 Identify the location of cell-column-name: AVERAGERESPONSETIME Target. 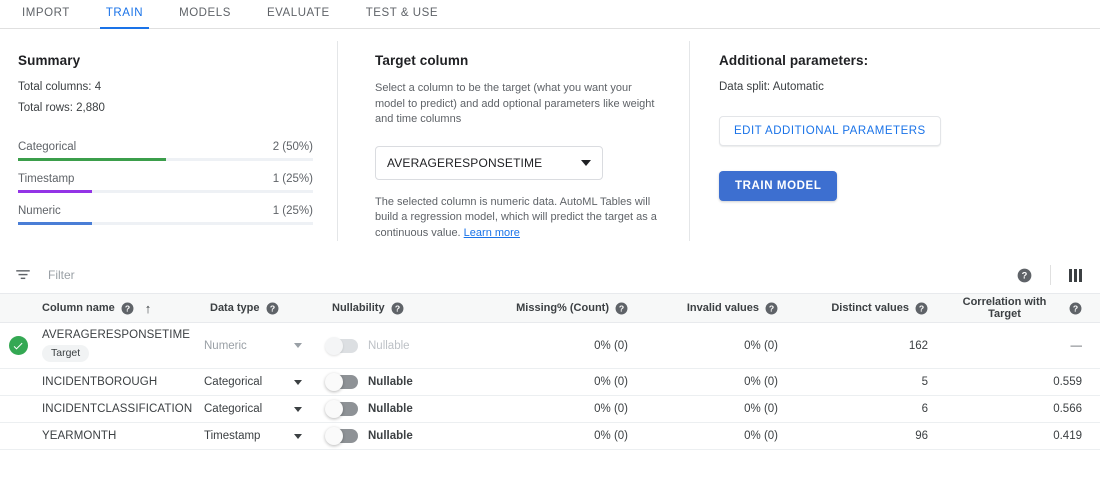
(120, 345).